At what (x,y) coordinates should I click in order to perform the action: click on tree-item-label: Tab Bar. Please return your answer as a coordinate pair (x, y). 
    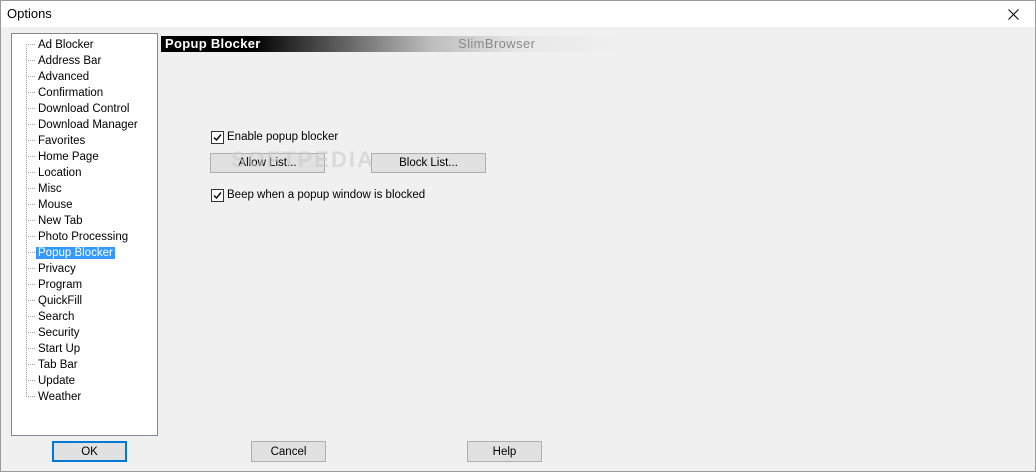
    Looking at the image, I should click on (58, 365).